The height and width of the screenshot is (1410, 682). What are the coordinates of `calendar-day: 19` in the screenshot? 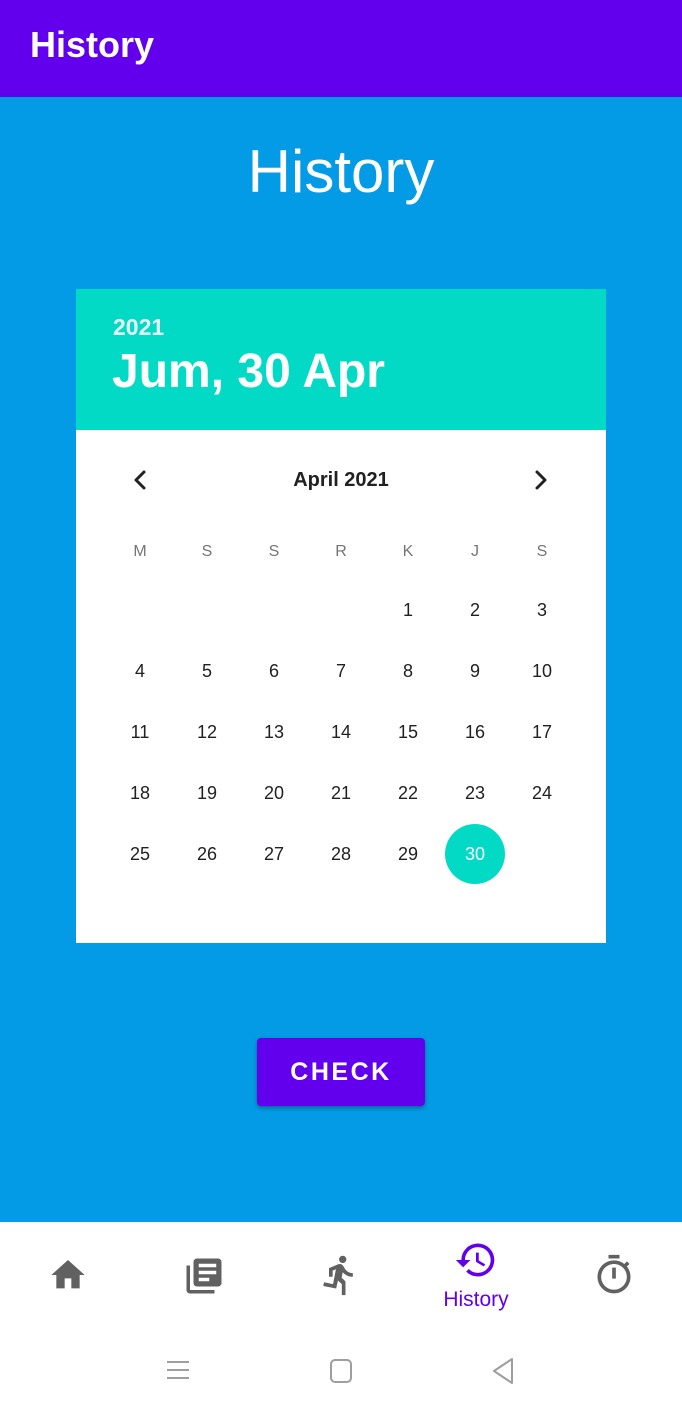 It's located at (207, 793).